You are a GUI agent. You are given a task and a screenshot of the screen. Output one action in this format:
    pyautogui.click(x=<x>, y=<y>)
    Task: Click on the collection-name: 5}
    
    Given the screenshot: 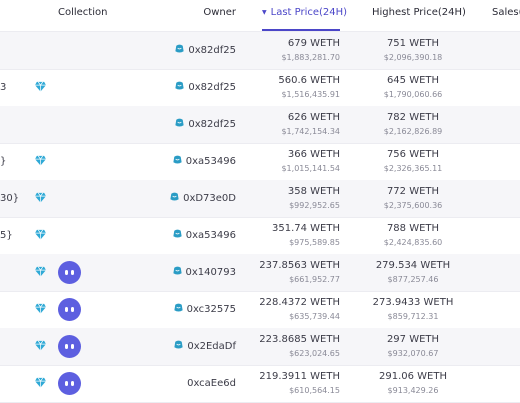 What is the action you would take?
    pyautogui.click(x=6, y=235)
    